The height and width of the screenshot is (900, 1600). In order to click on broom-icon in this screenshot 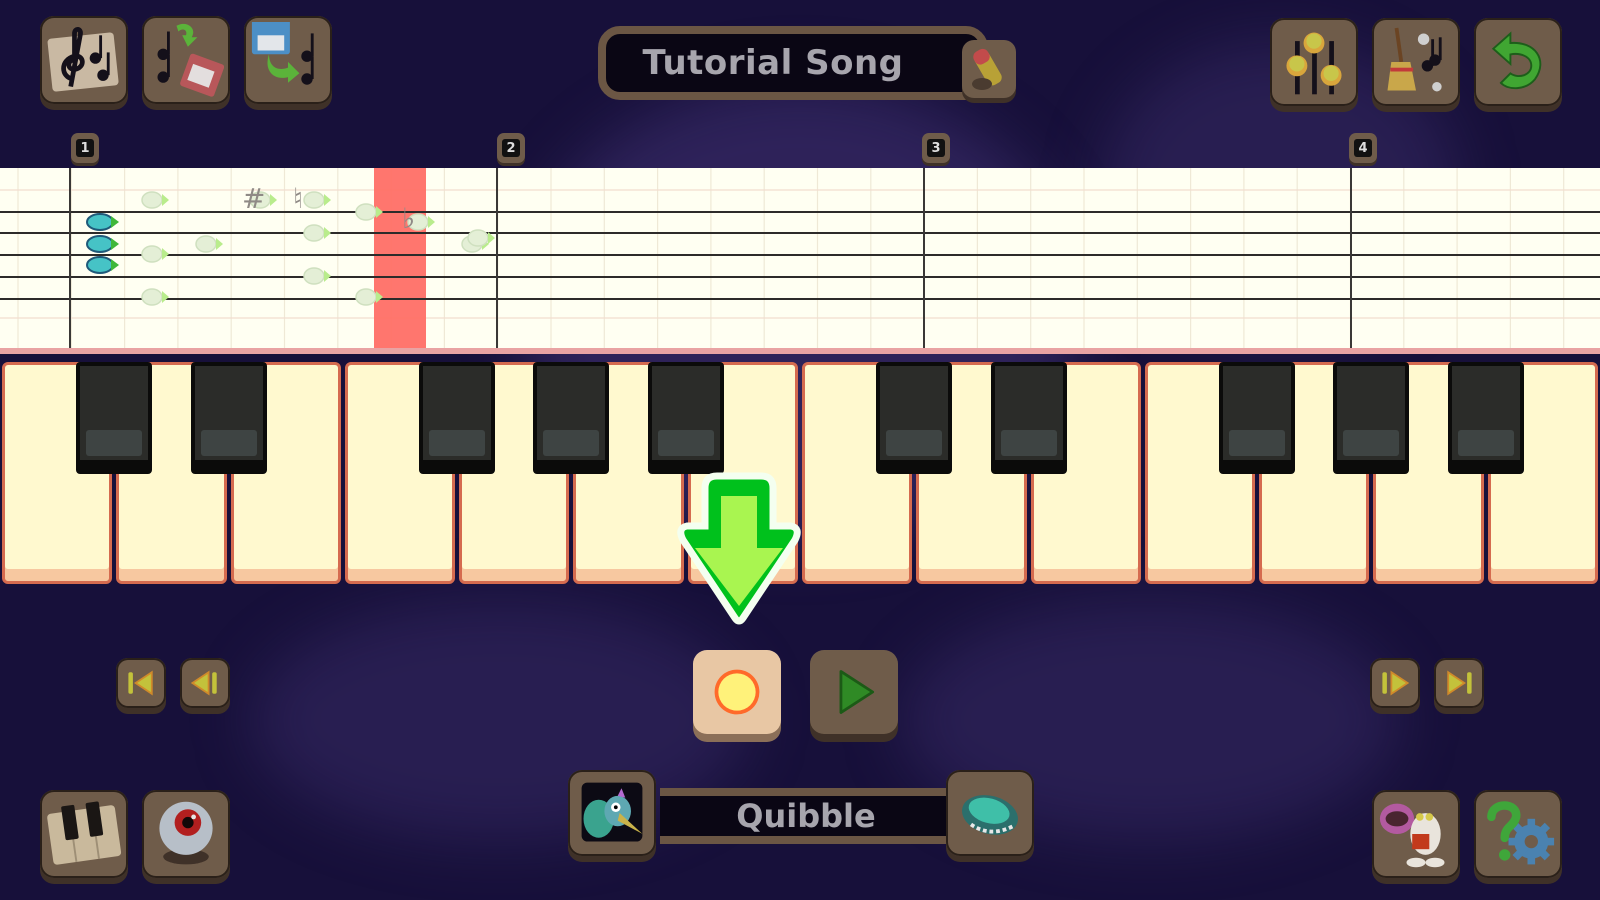, I will do `click(1414, 59)`.